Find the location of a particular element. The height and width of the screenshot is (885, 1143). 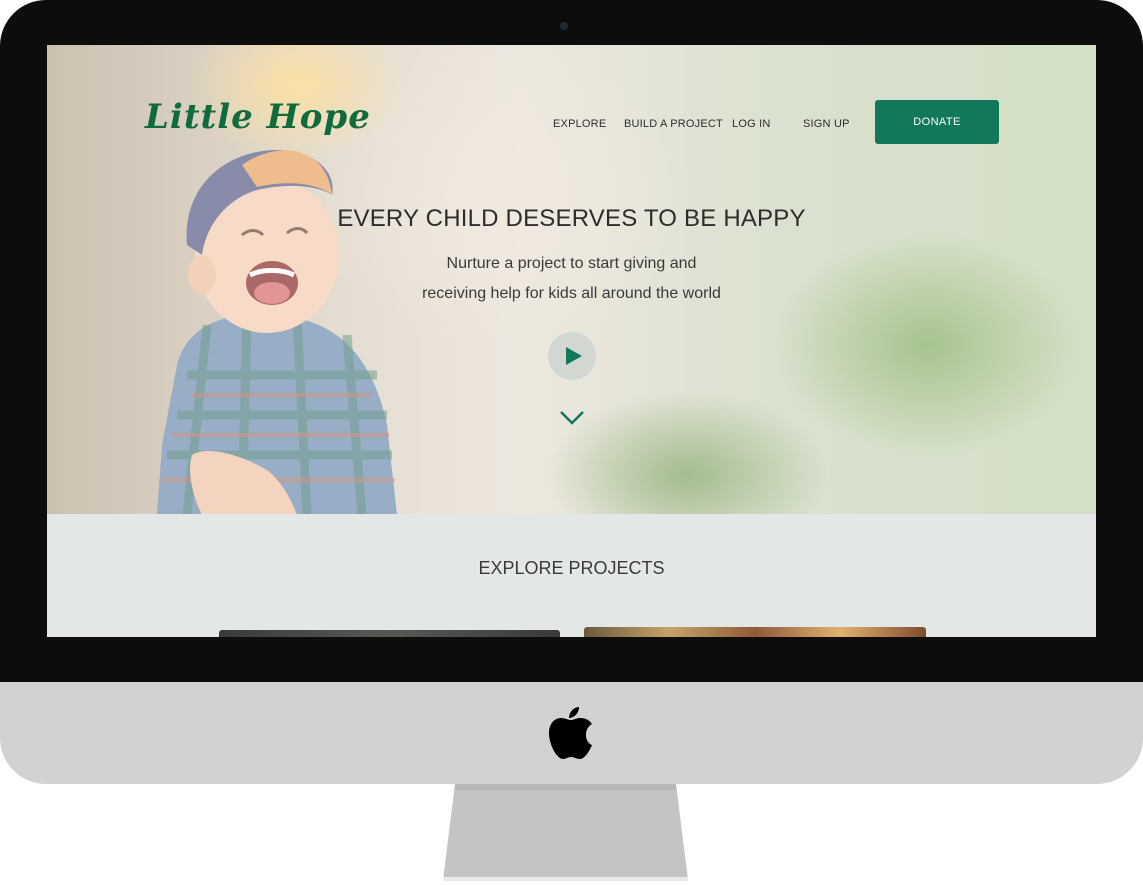

hero-headline: EVERY CHILD DESERVES TO BE HAPPY is located at coordinates (571, 218).